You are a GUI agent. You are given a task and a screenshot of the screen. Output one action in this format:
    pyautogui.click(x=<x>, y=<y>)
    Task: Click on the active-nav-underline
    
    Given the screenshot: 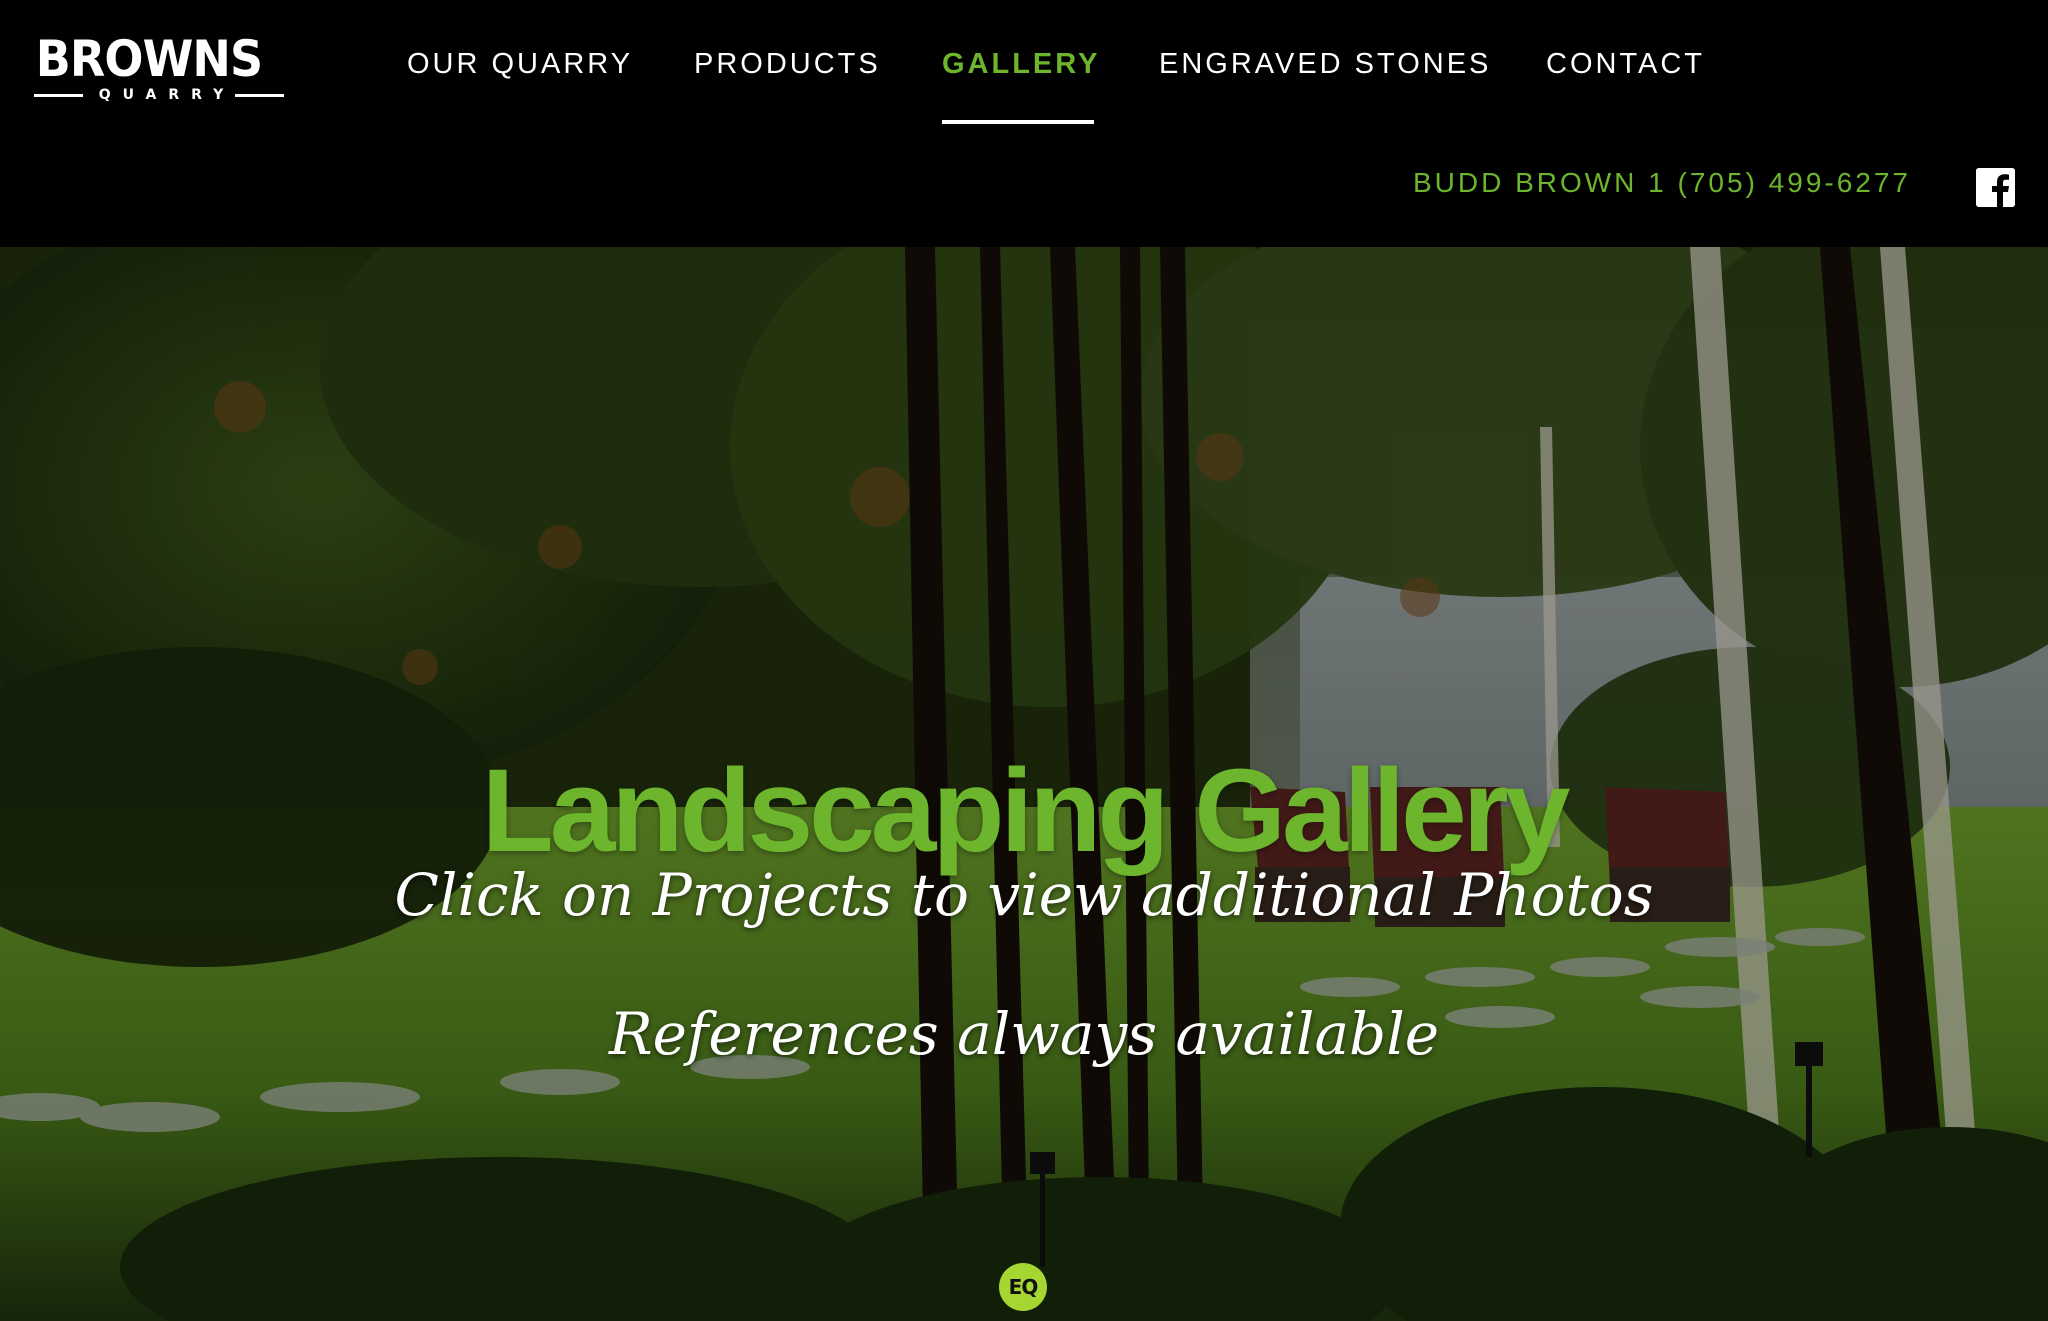 What is the action you would take?
    pyautogui.click(x=1018, y=122)
    